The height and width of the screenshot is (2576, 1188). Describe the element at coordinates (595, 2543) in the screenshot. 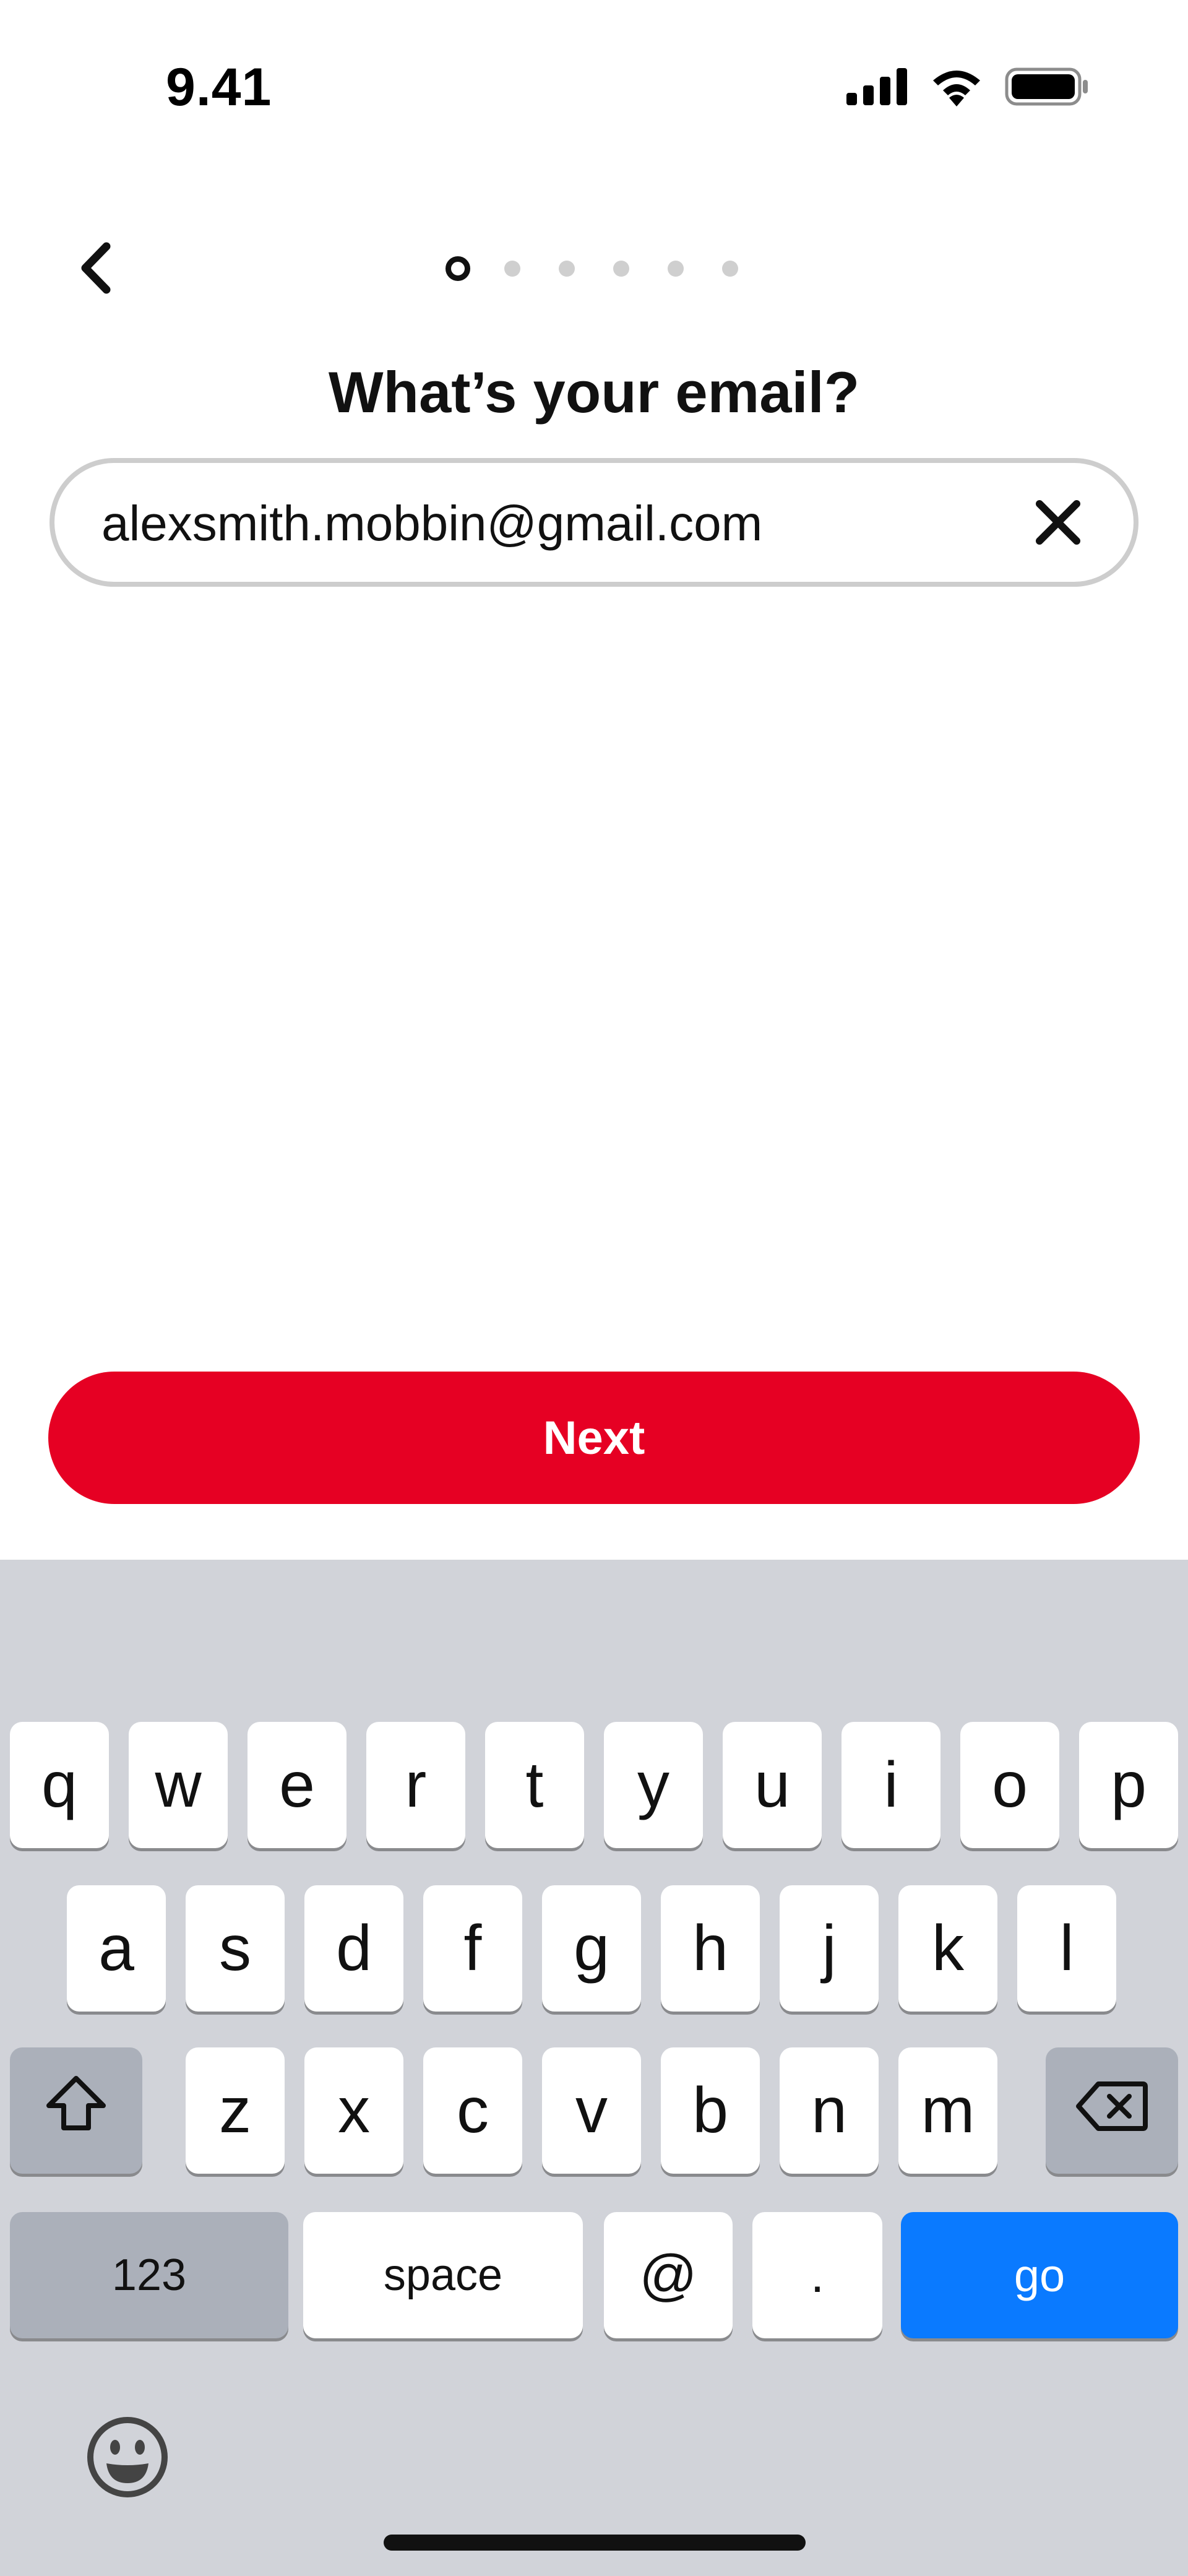

I see `home-indicator` at that location.